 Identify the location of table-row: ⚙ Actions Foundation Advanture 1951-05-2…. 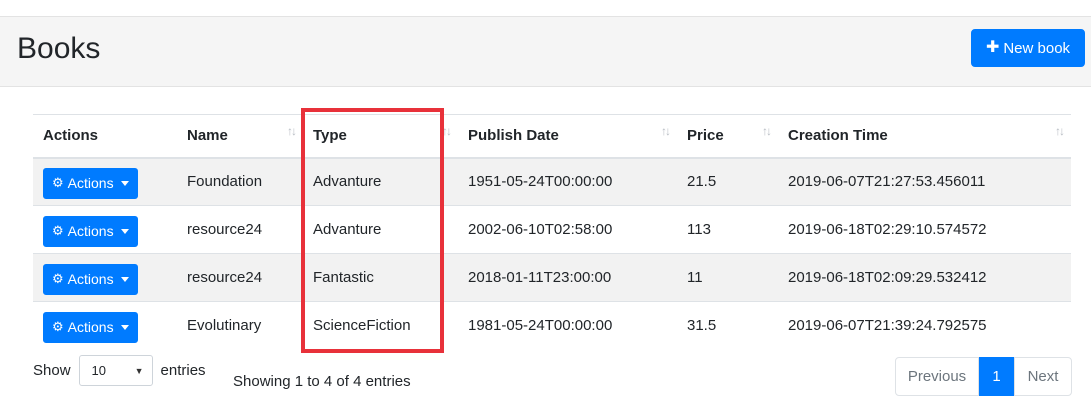
(552, 181).